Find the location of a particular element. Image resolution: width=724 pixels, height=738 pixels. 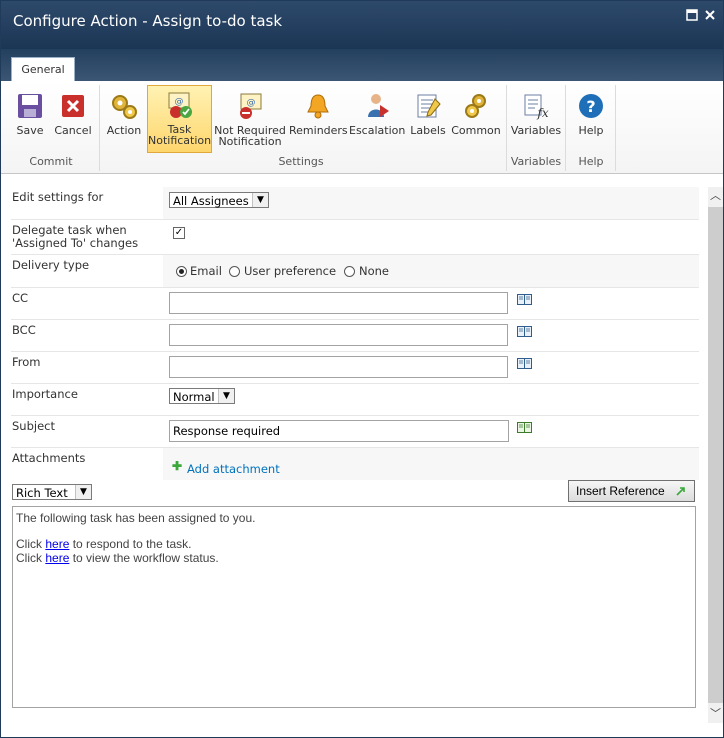

scrollbar-thumb is located at coordinates (715, 455).